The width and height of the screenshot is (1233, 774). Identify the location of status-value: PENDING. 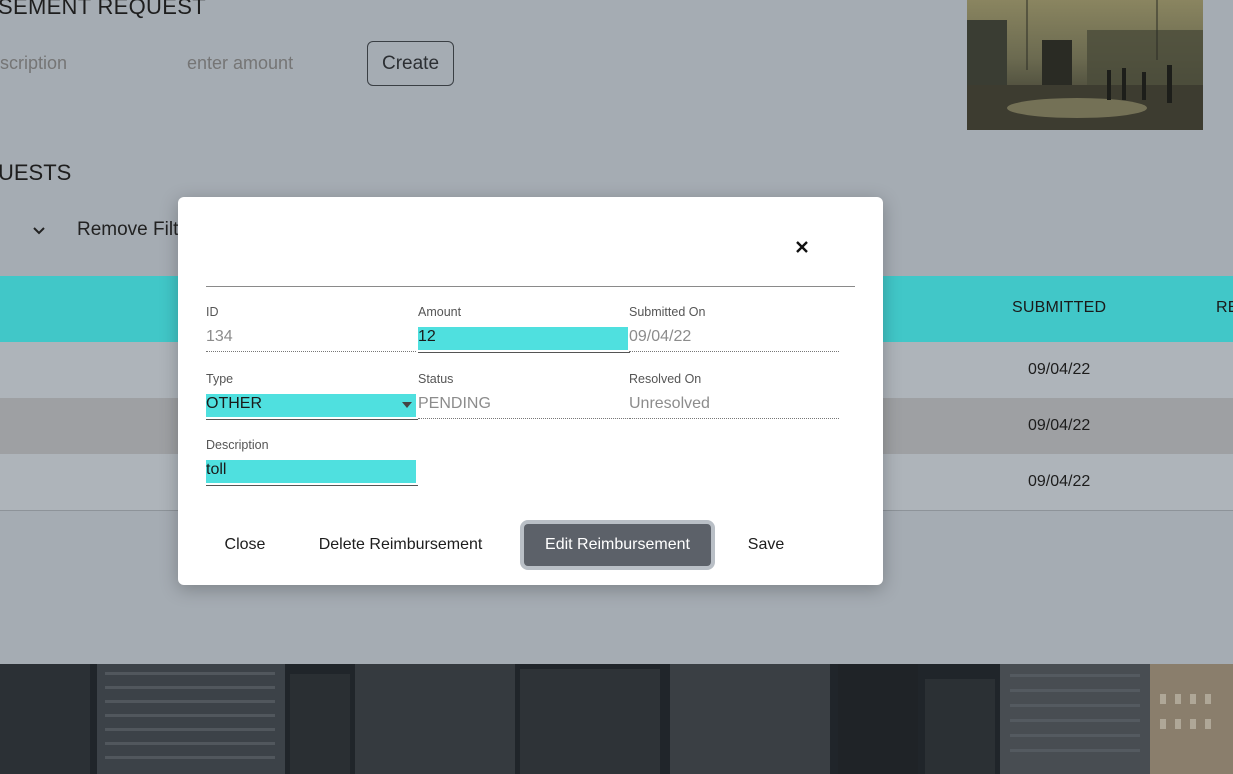
(523, 406).